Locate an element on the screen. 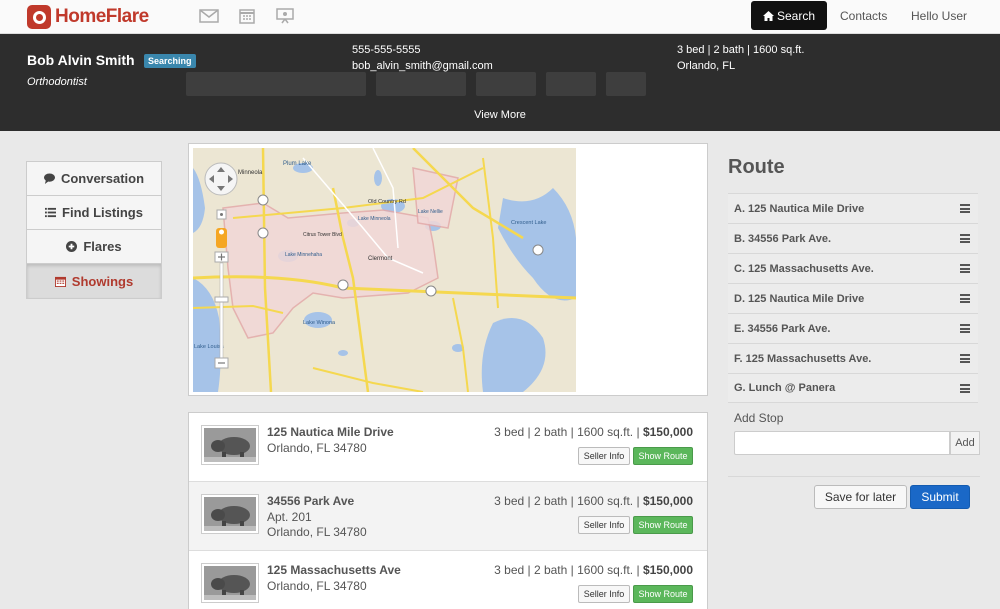 Image resolution: width=1000 pixels, height=609 pixels. client-location: Orlando, FL is located at coordinates (706, 66).